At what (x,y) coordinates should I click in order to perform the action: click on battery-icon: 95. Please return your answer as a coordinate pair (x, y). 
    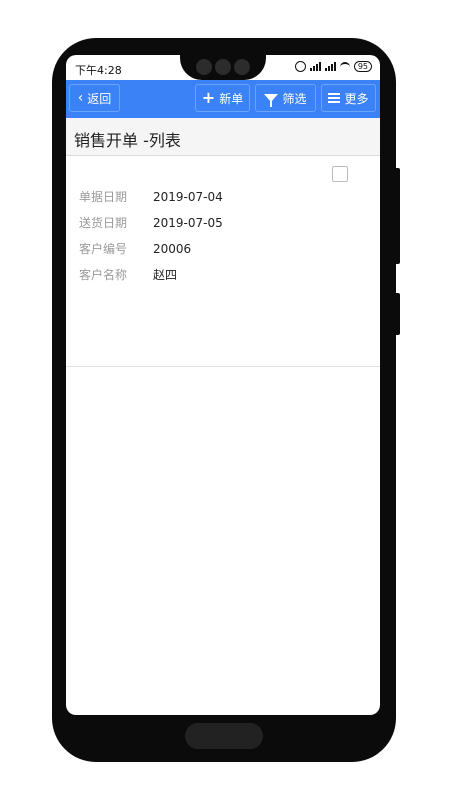
    Looking at the image, I should click on (362, 66).